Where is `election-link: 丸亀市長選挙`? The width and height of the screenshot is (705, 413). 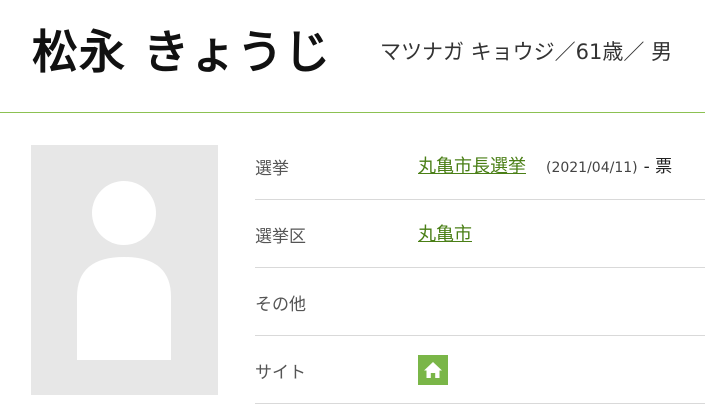 election-link: 丸亀市長選挙 is located at coordinates (472, 166).